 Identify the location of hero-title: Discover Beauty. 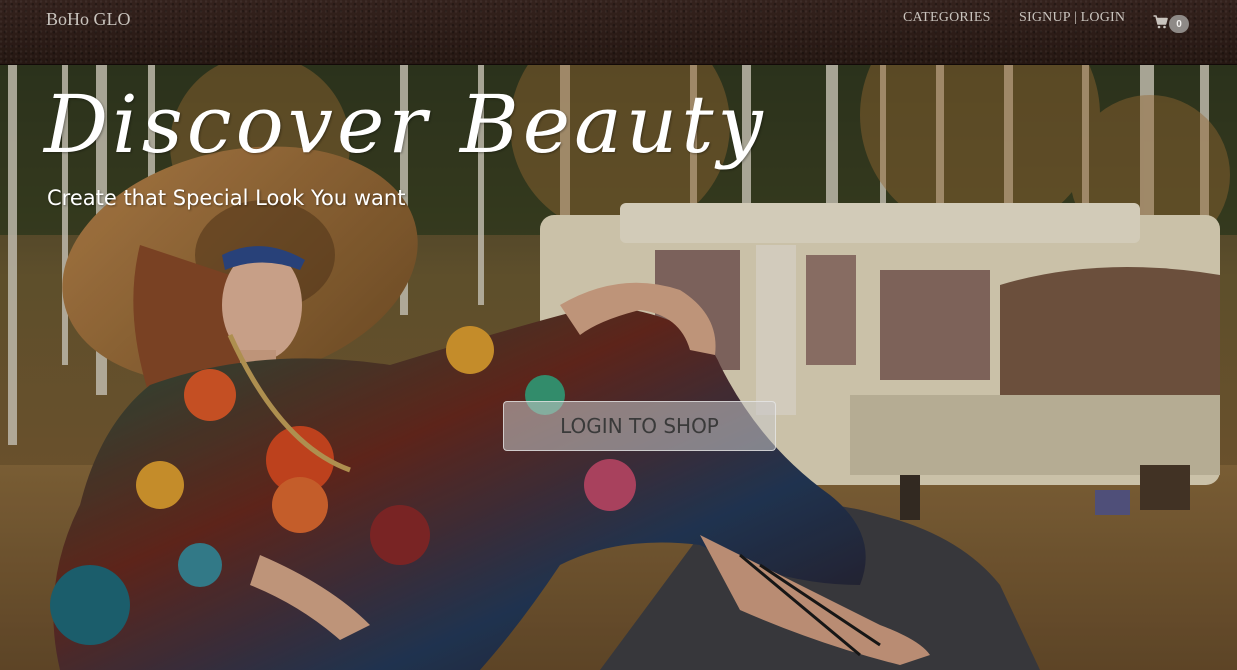
(405, 124).